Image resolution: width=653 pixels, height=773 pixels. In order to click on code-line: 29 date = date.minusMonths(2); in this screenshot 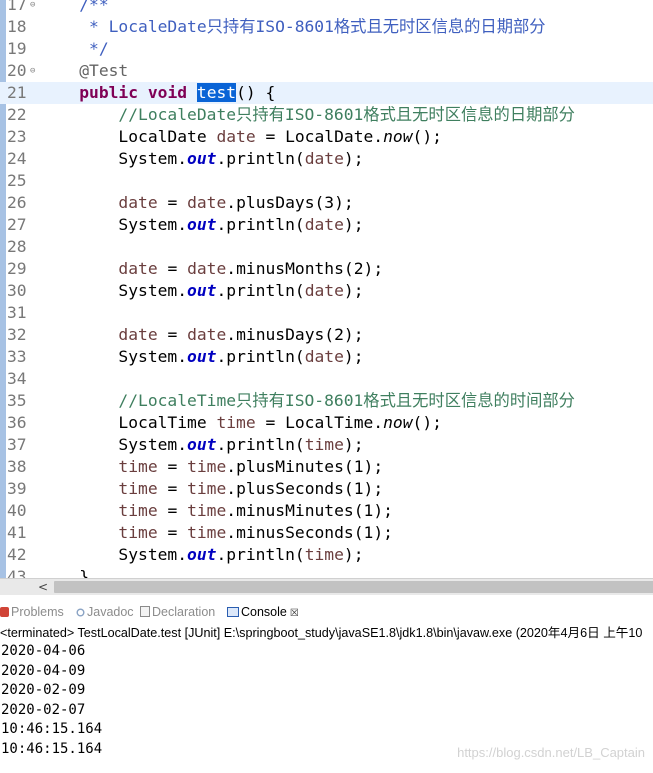, I will do `click(326, 269)`.